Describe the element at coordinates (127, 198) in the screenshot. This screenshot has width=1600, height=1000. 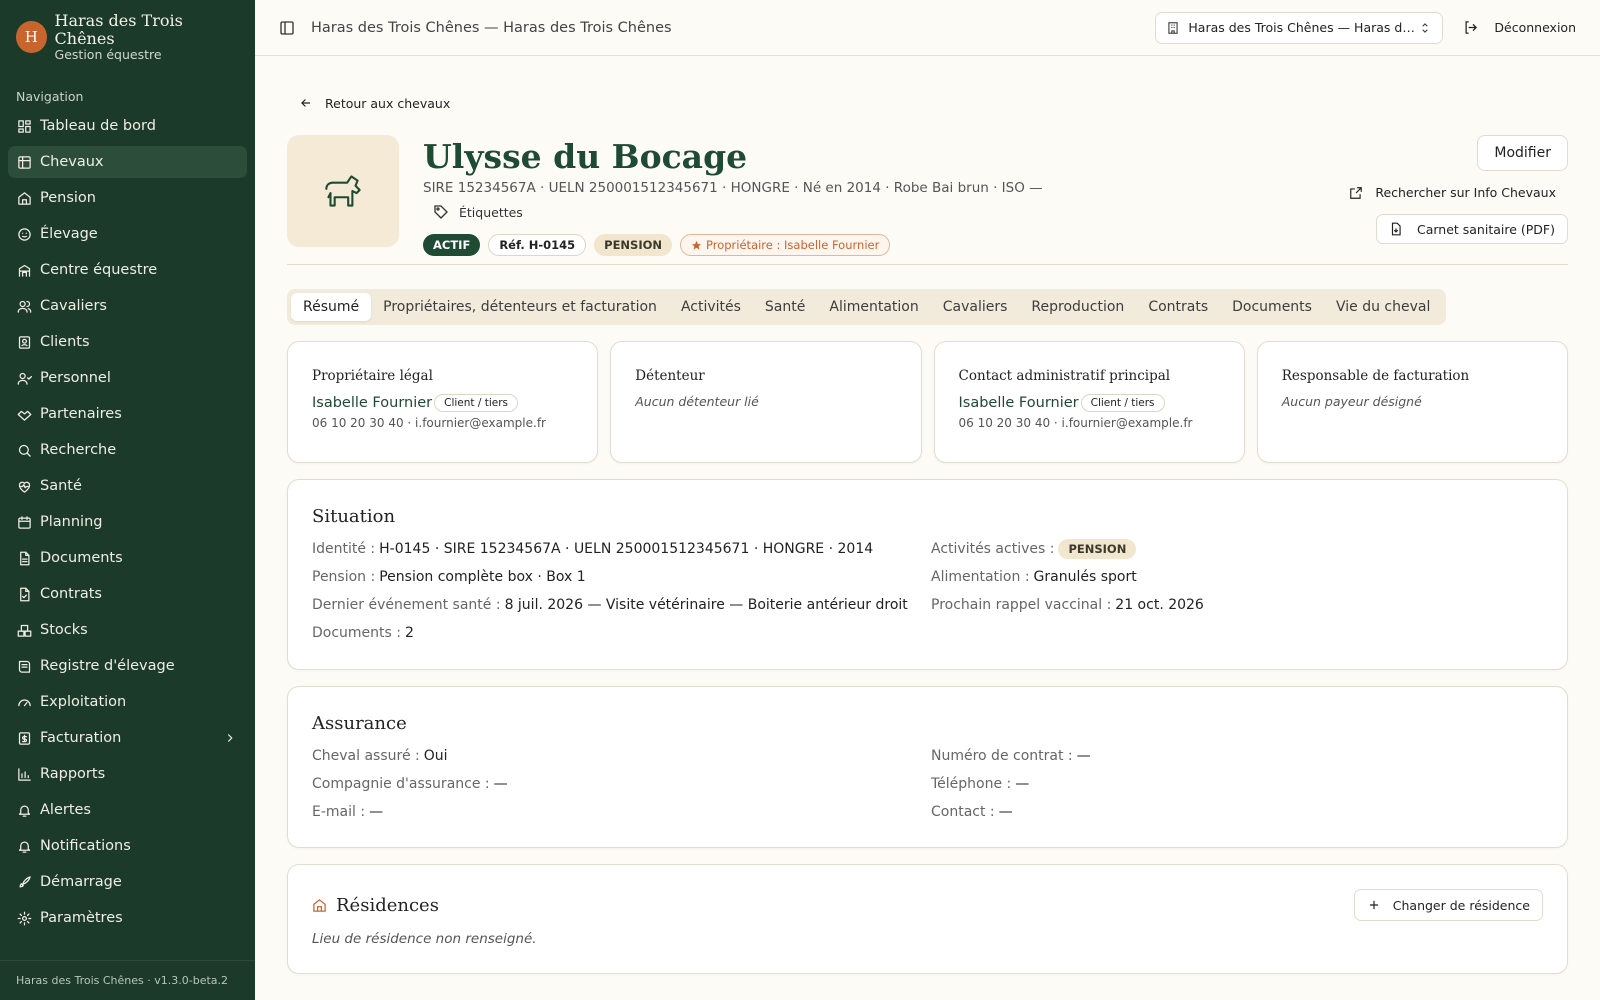
I see `sidebar-item-pension: Pension` at that location.